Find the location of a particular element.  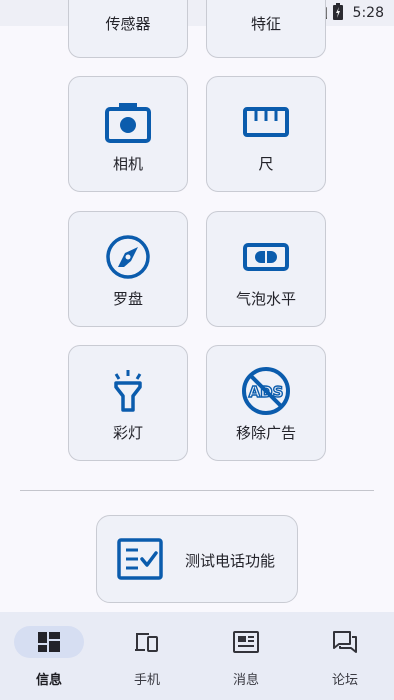

dashboard-icon is located at coordinates (49, 642).